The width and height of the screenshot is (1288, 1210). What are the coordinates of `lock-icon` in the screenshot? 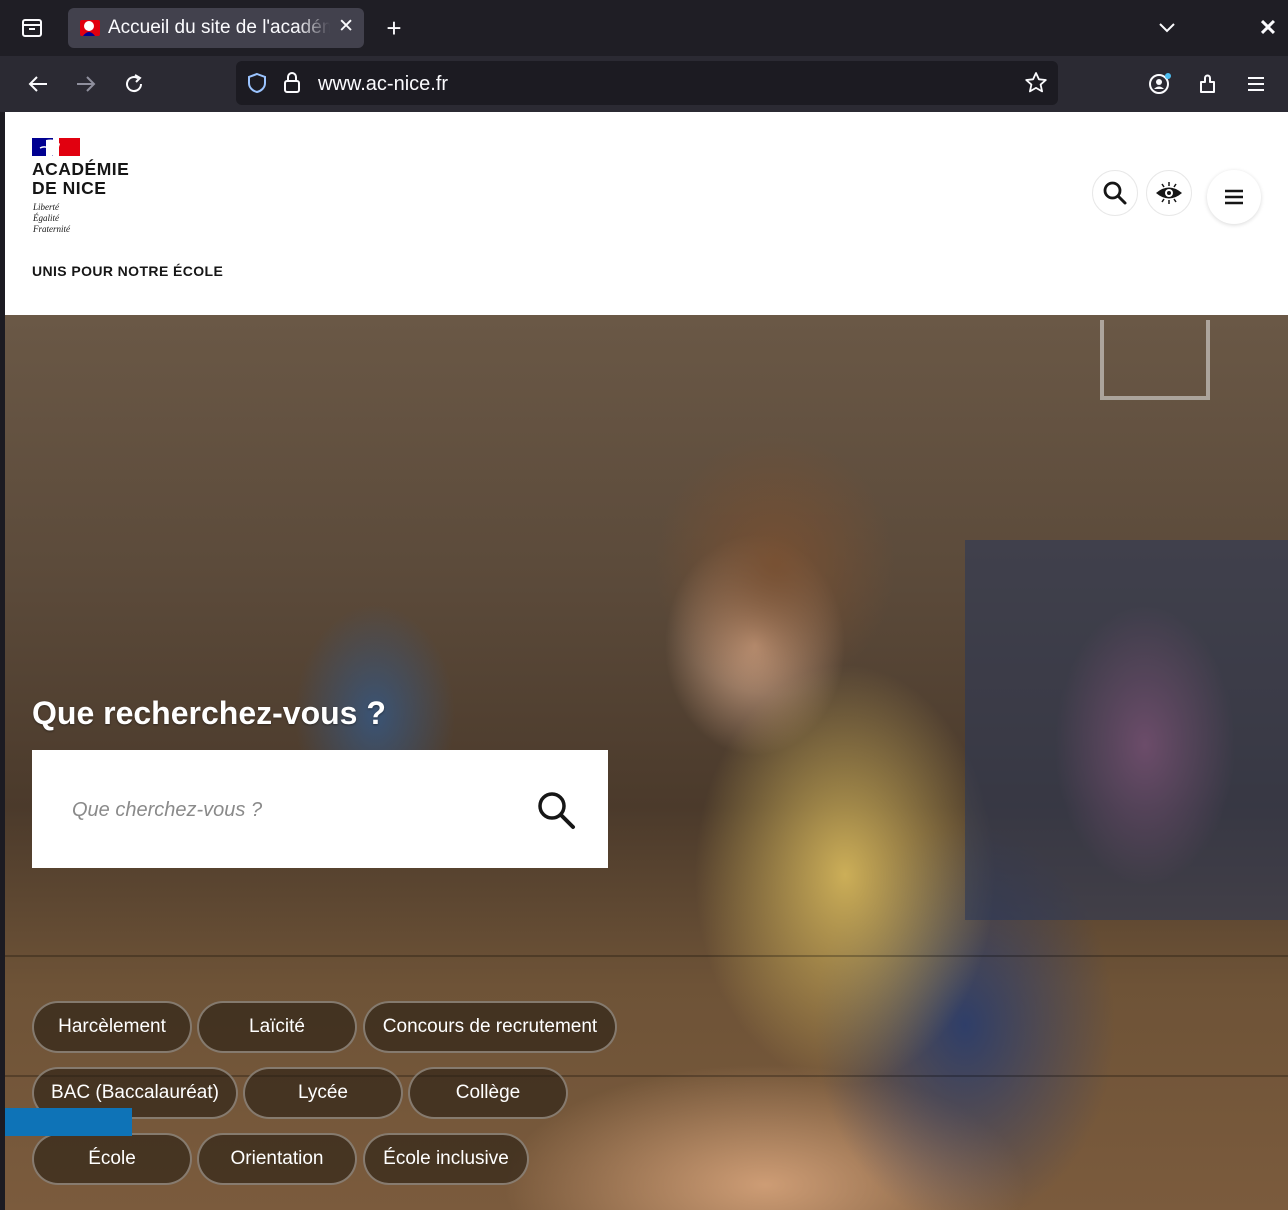 It's located at (292, 85).